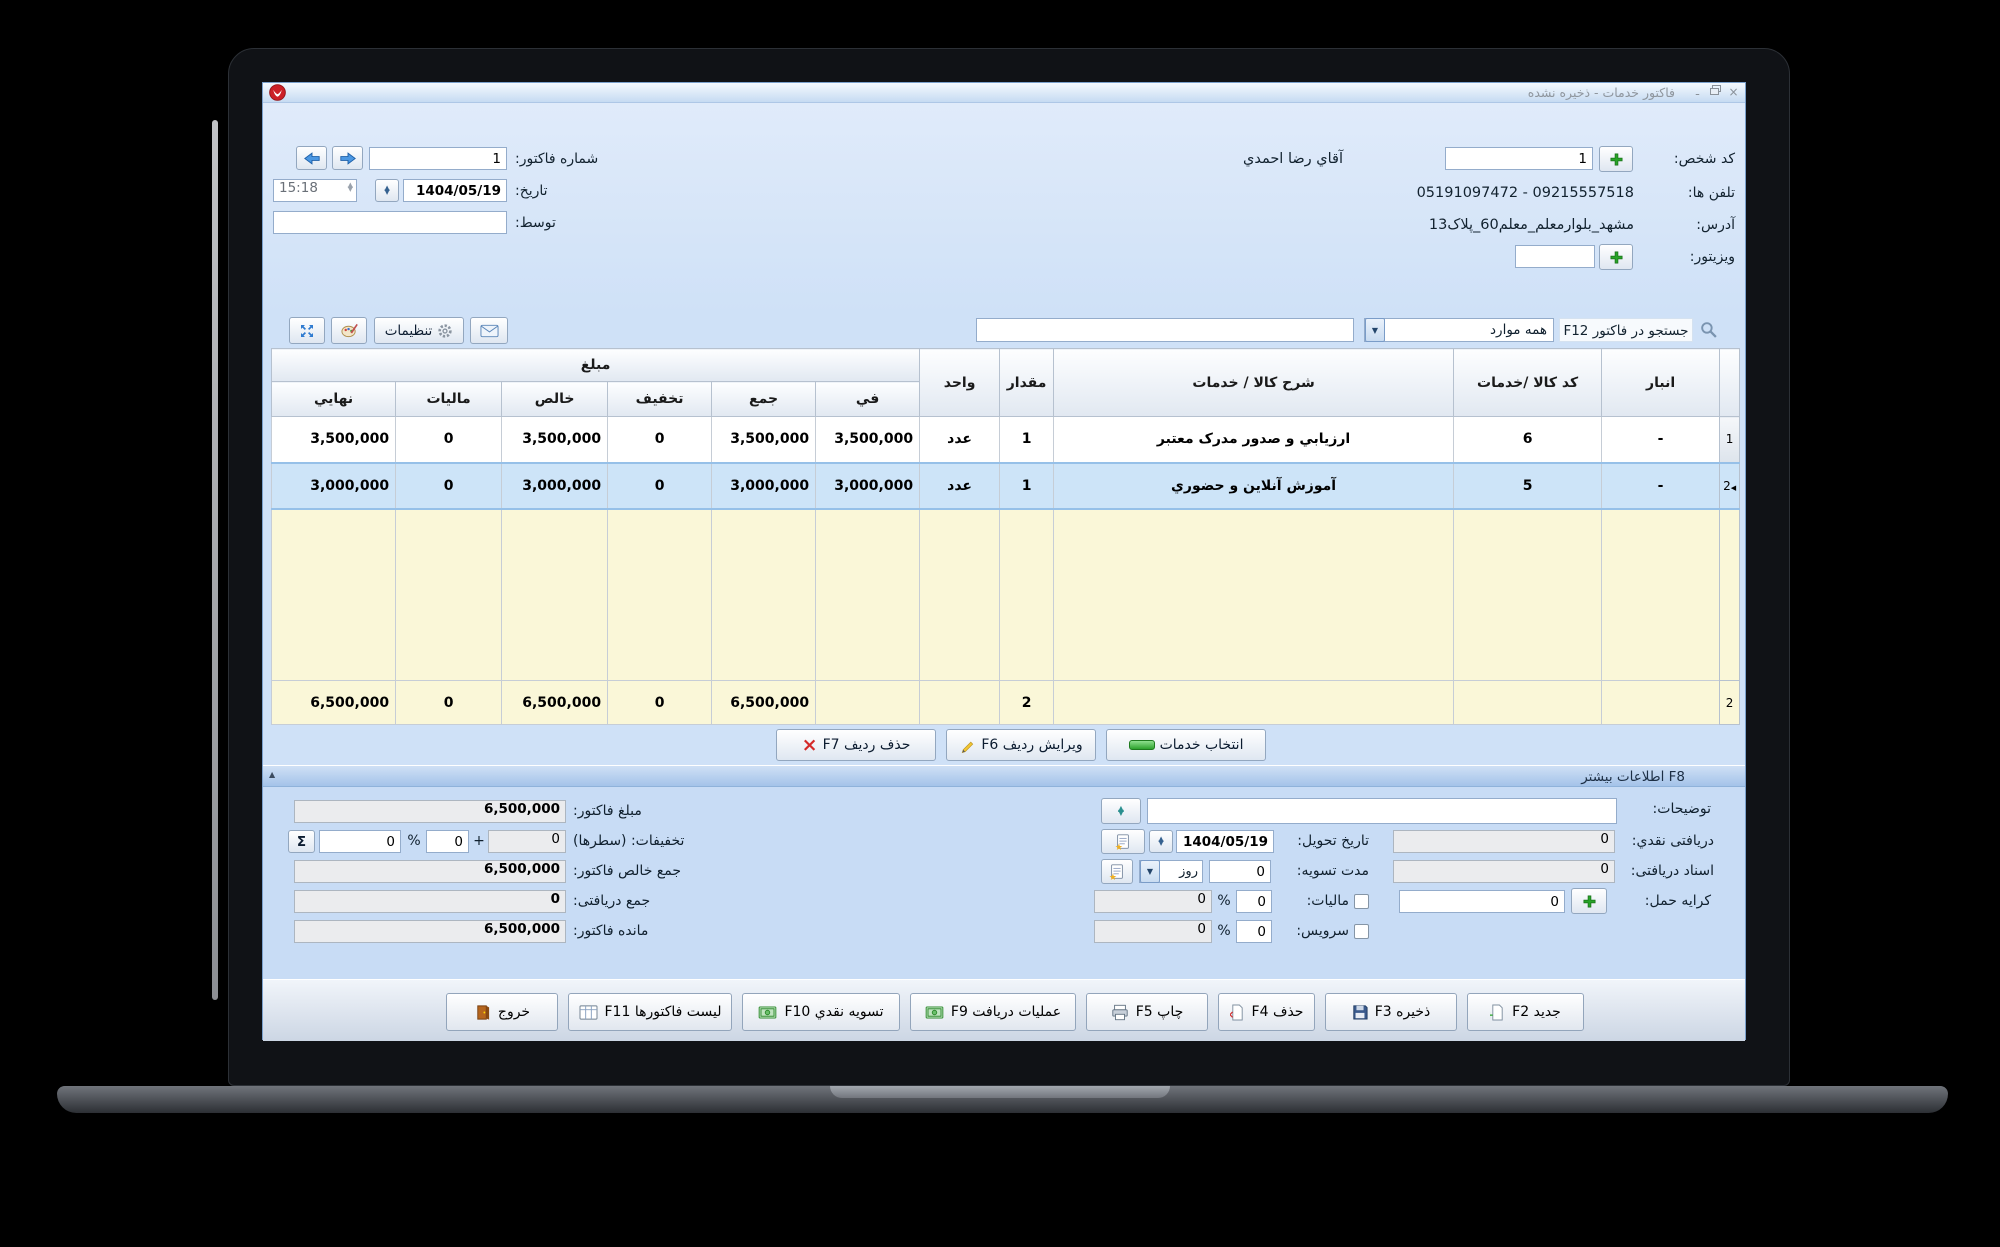 The width and height of the screenshot is (2000, 1247). I want to click on percent-sign: %, so click(414, 841).